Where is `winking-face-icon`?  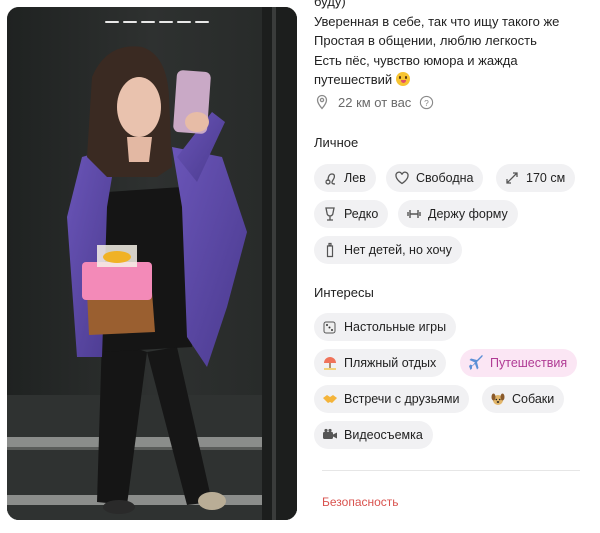
winking-face-icon is located at coordinates (402, 79).